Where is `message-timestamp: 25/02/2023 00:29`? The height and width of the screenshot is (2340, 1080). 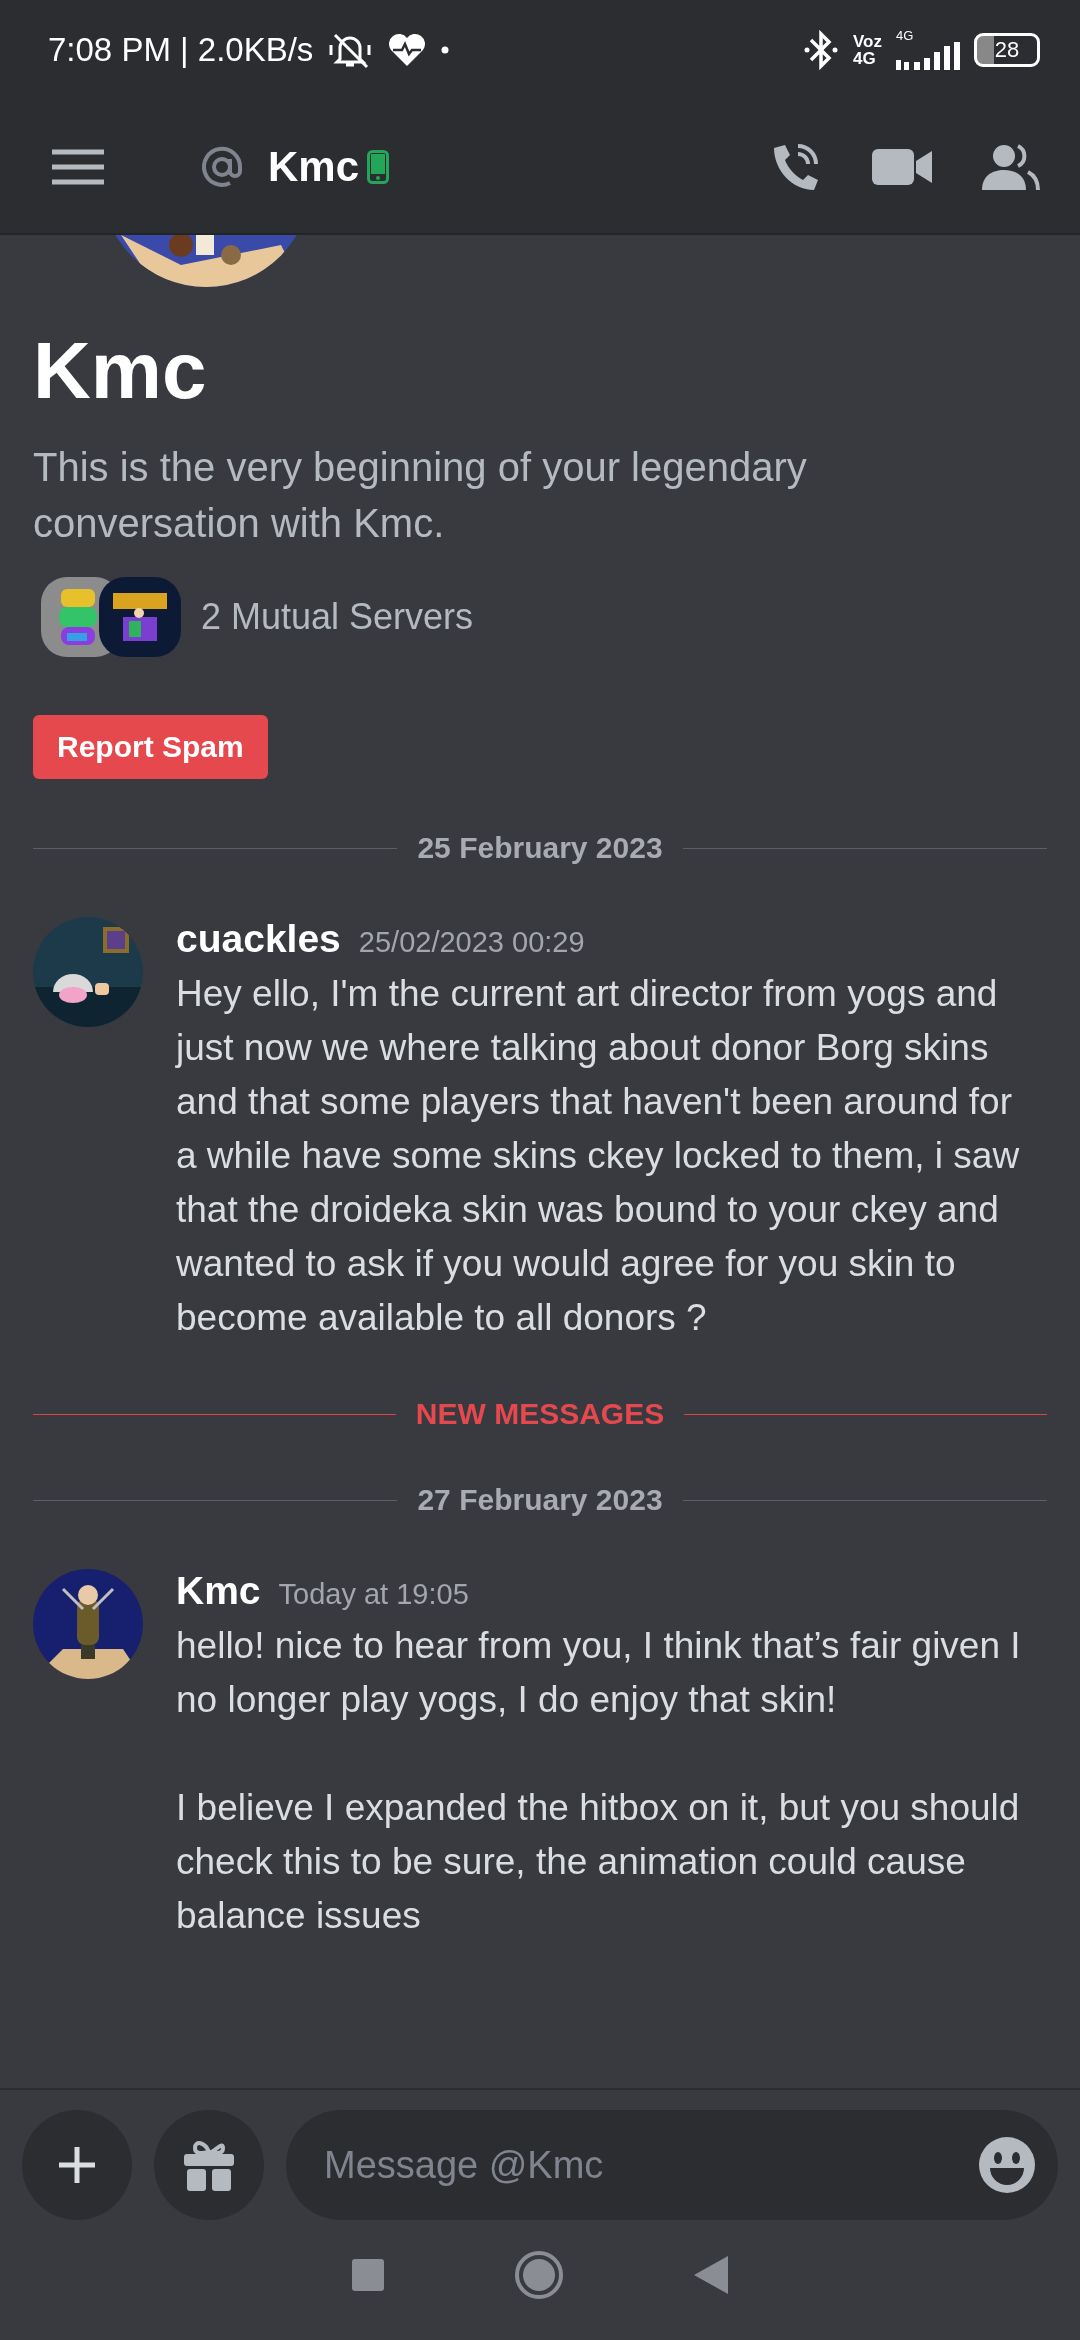 message-timestamp: 25/02/2023 00:29 is located at coordinates (471, 942).